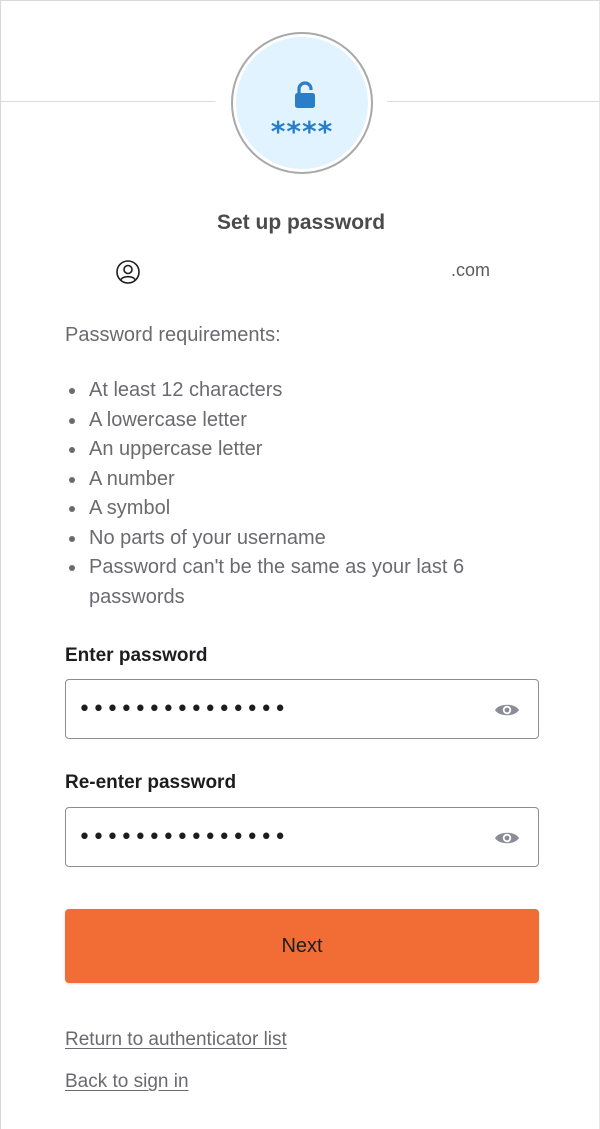 Image resolution: width=600 pixels, height=1129 pixels. I want to click on back-to-sign-in-link: Back to sign in, so click(127, 1082).